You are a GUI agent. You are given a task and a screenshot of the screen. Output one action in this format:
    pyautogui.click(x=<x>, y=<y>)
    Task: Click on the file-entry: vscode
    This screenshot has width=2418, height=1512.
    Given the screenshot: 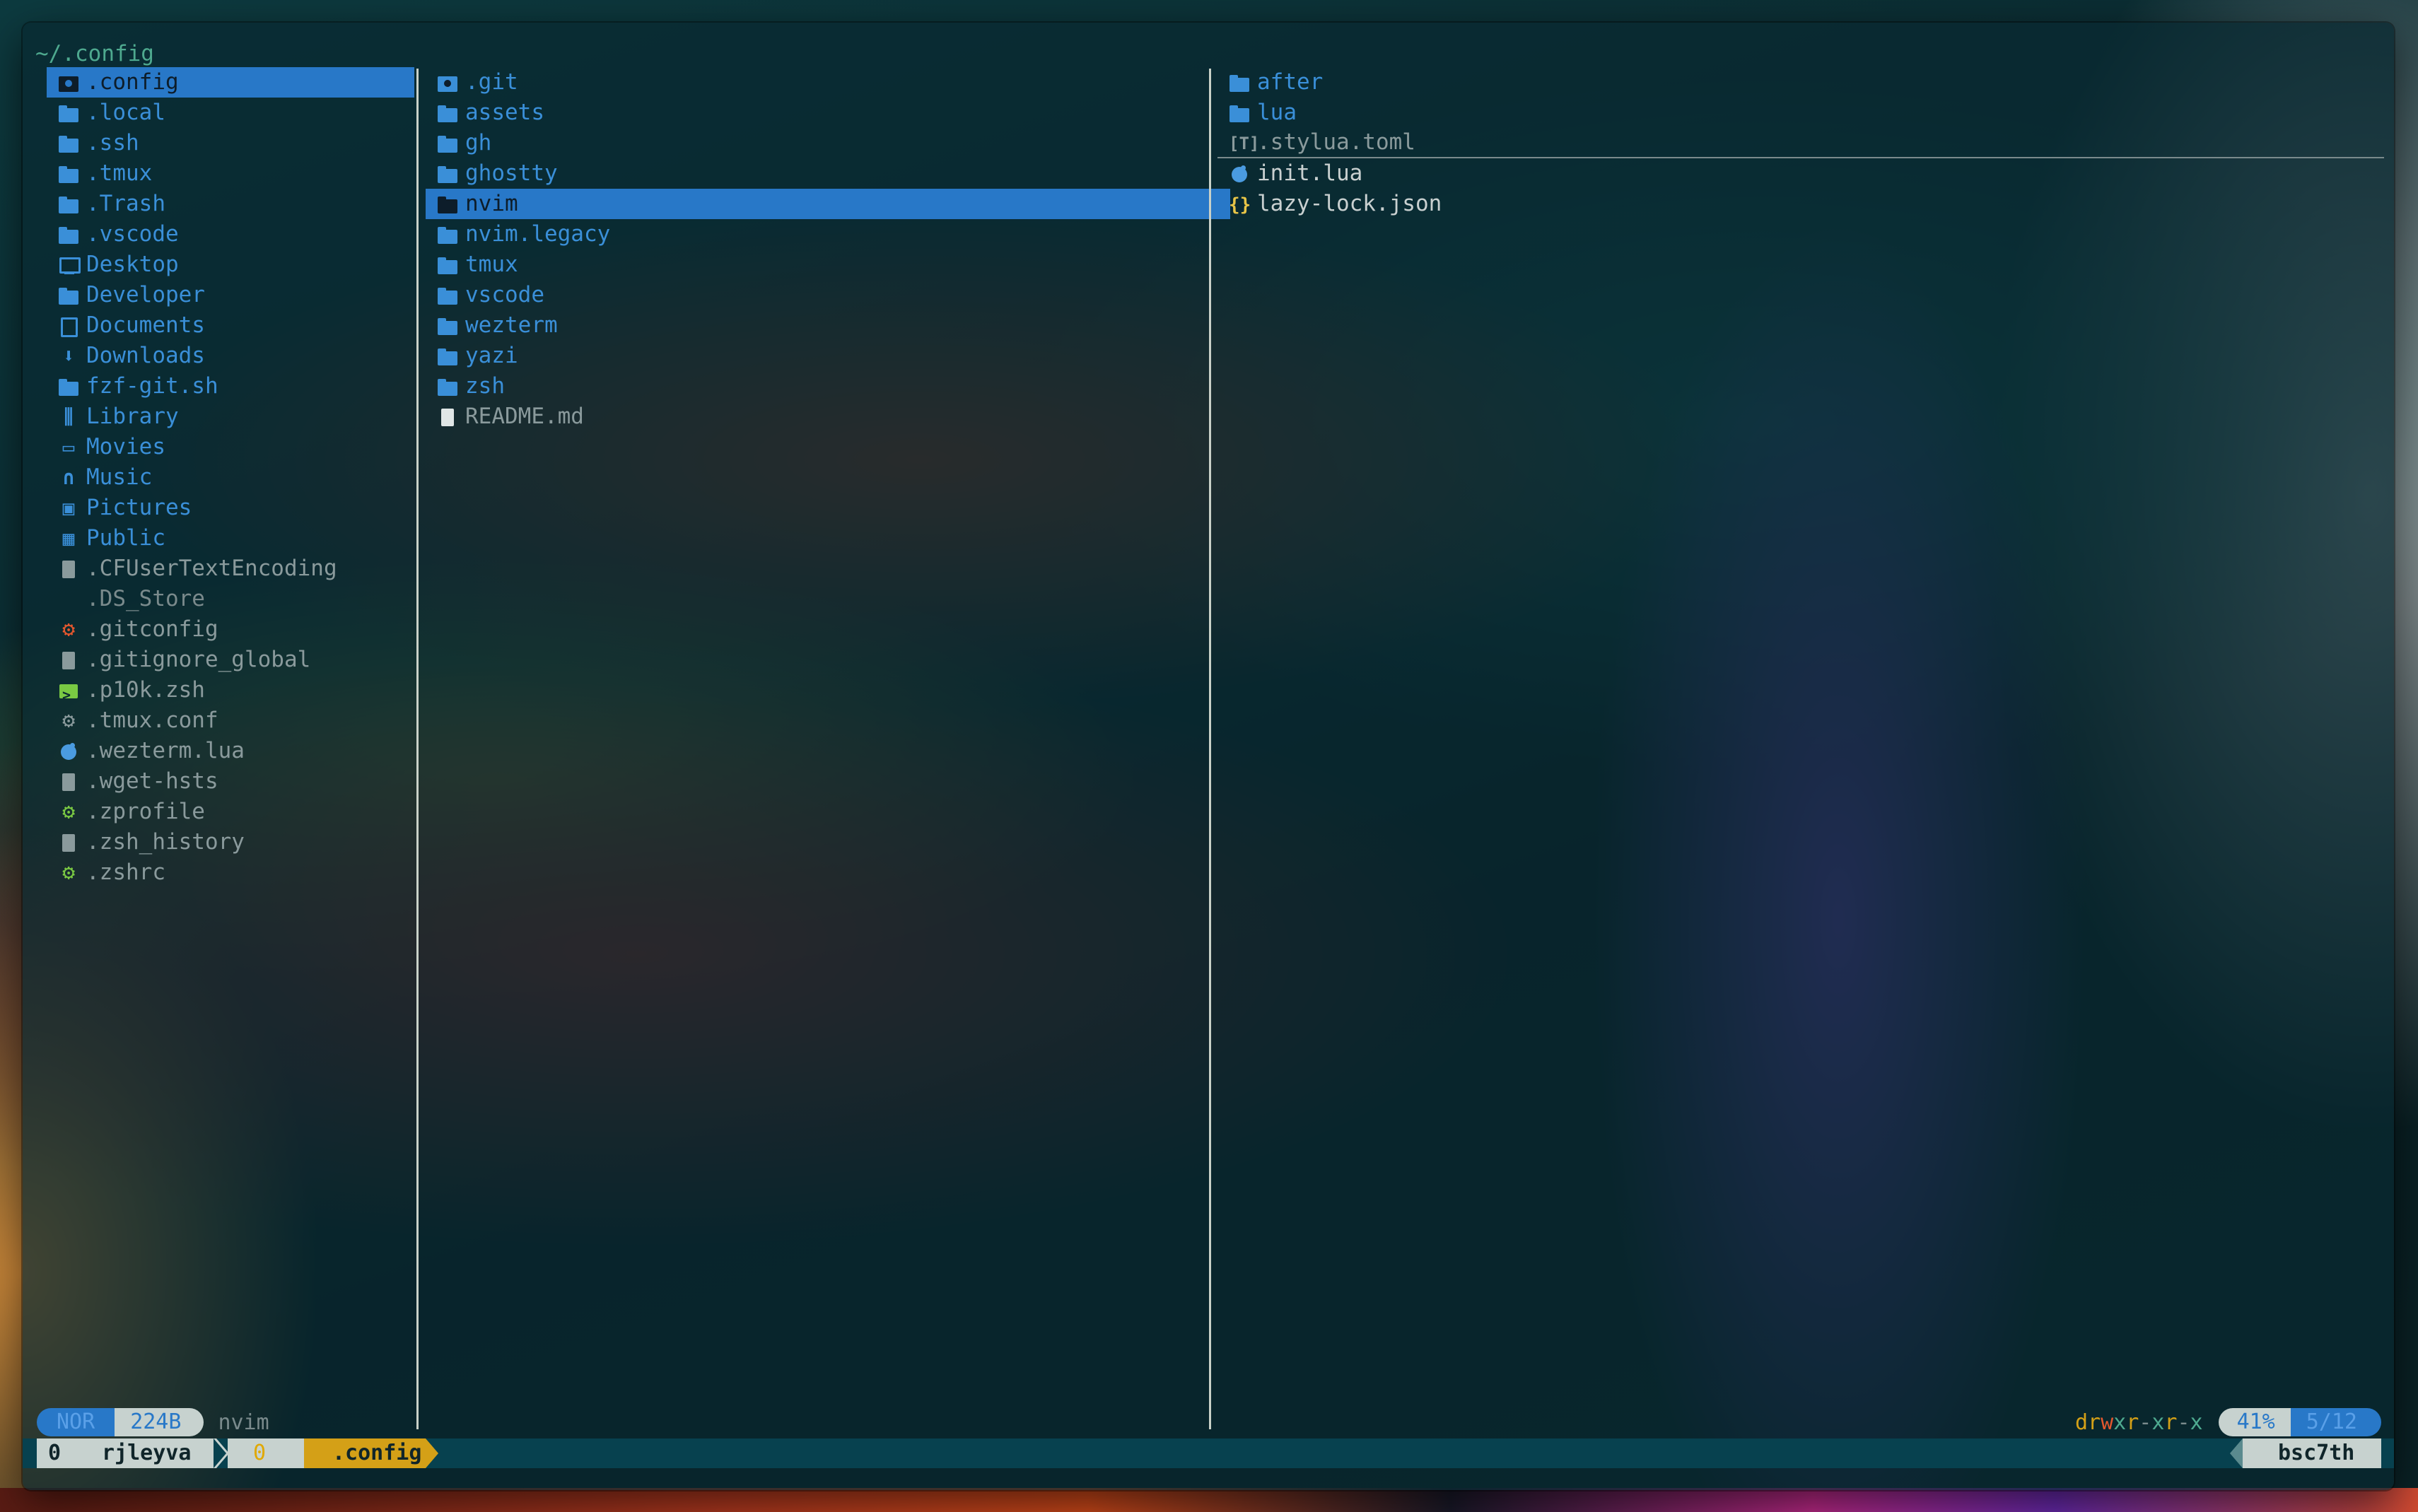 What is the action you would take?
    pyautogui.click(x=828, y=295)
    